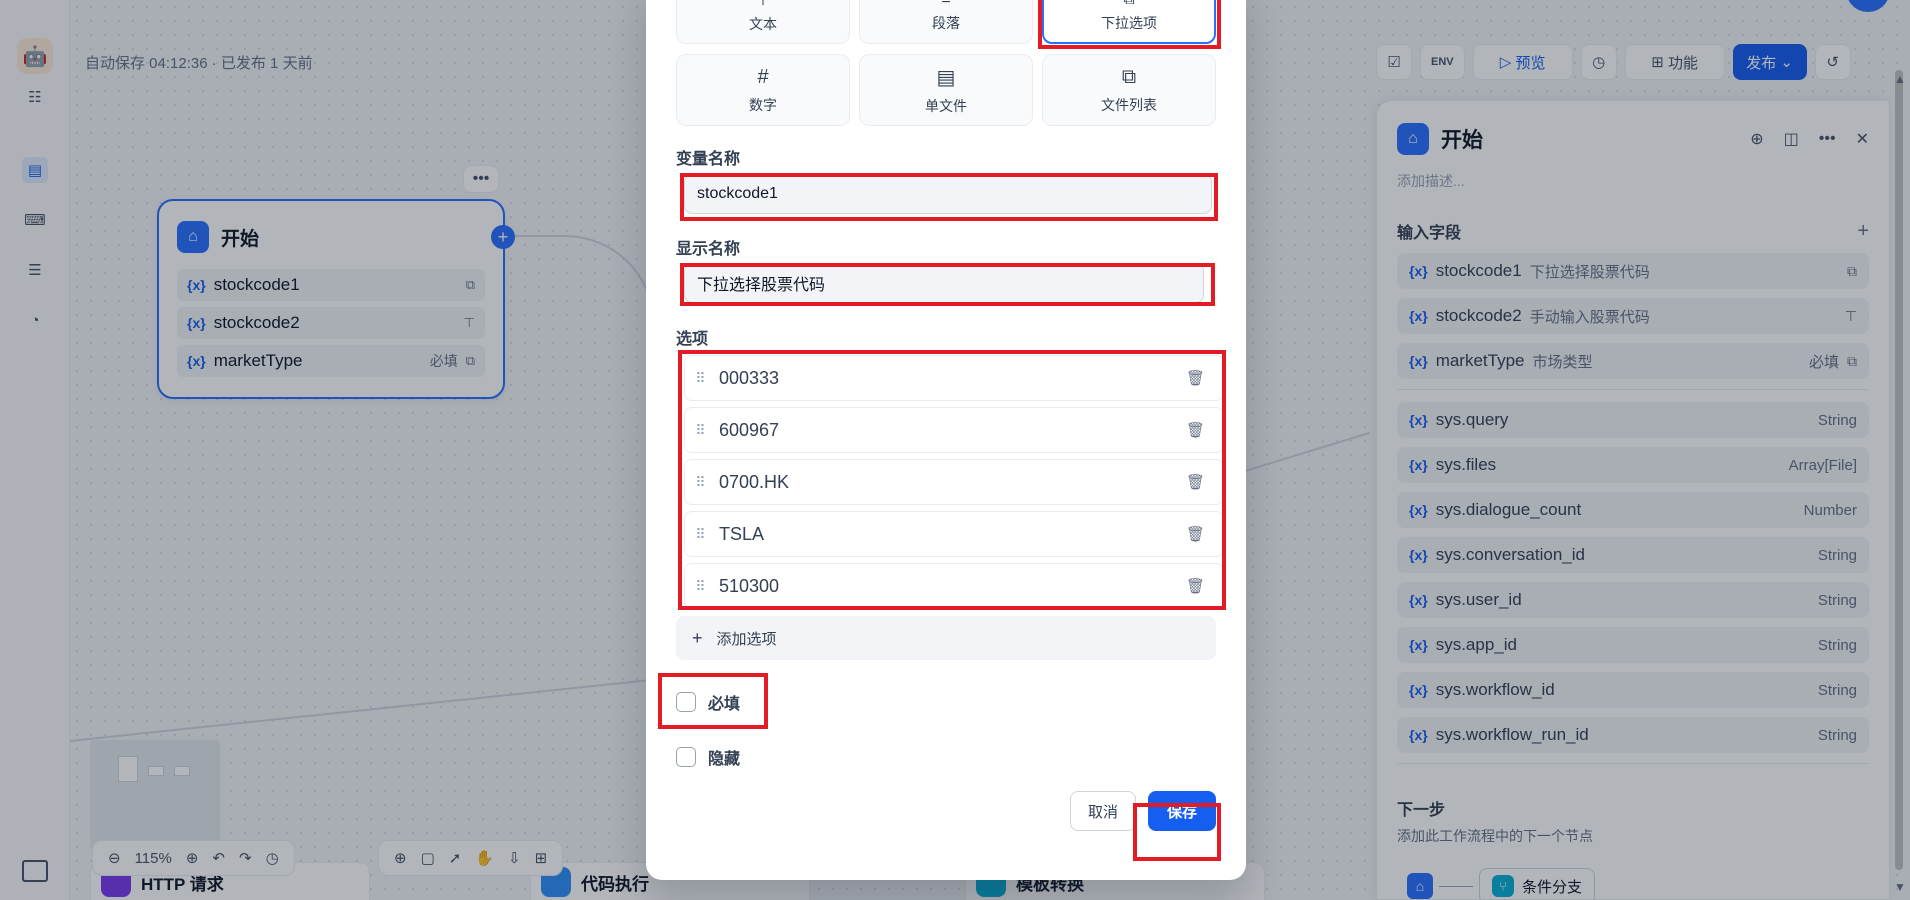 This screenshot has width=1910, height=900. I want to click on paragraph-icon: ≡, so click(945, 4).